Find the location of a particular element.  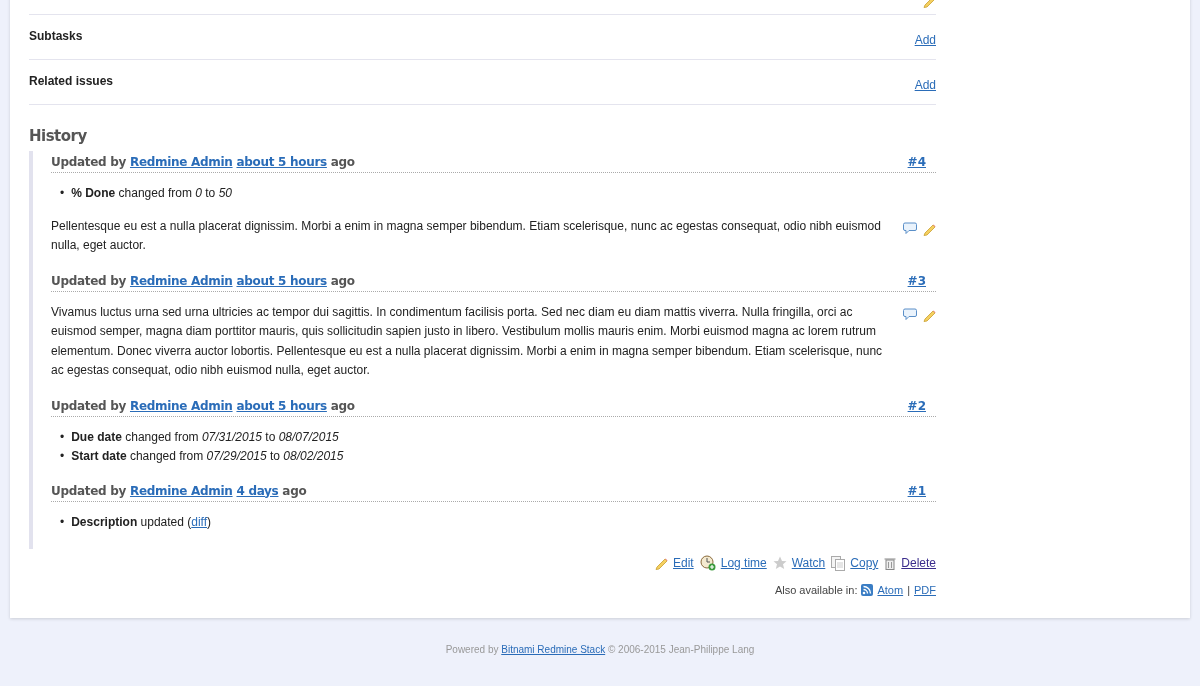

change-detail: Start date changed from 07/29/2015 to 08/02/2015 is located at coordinates (207, 456).